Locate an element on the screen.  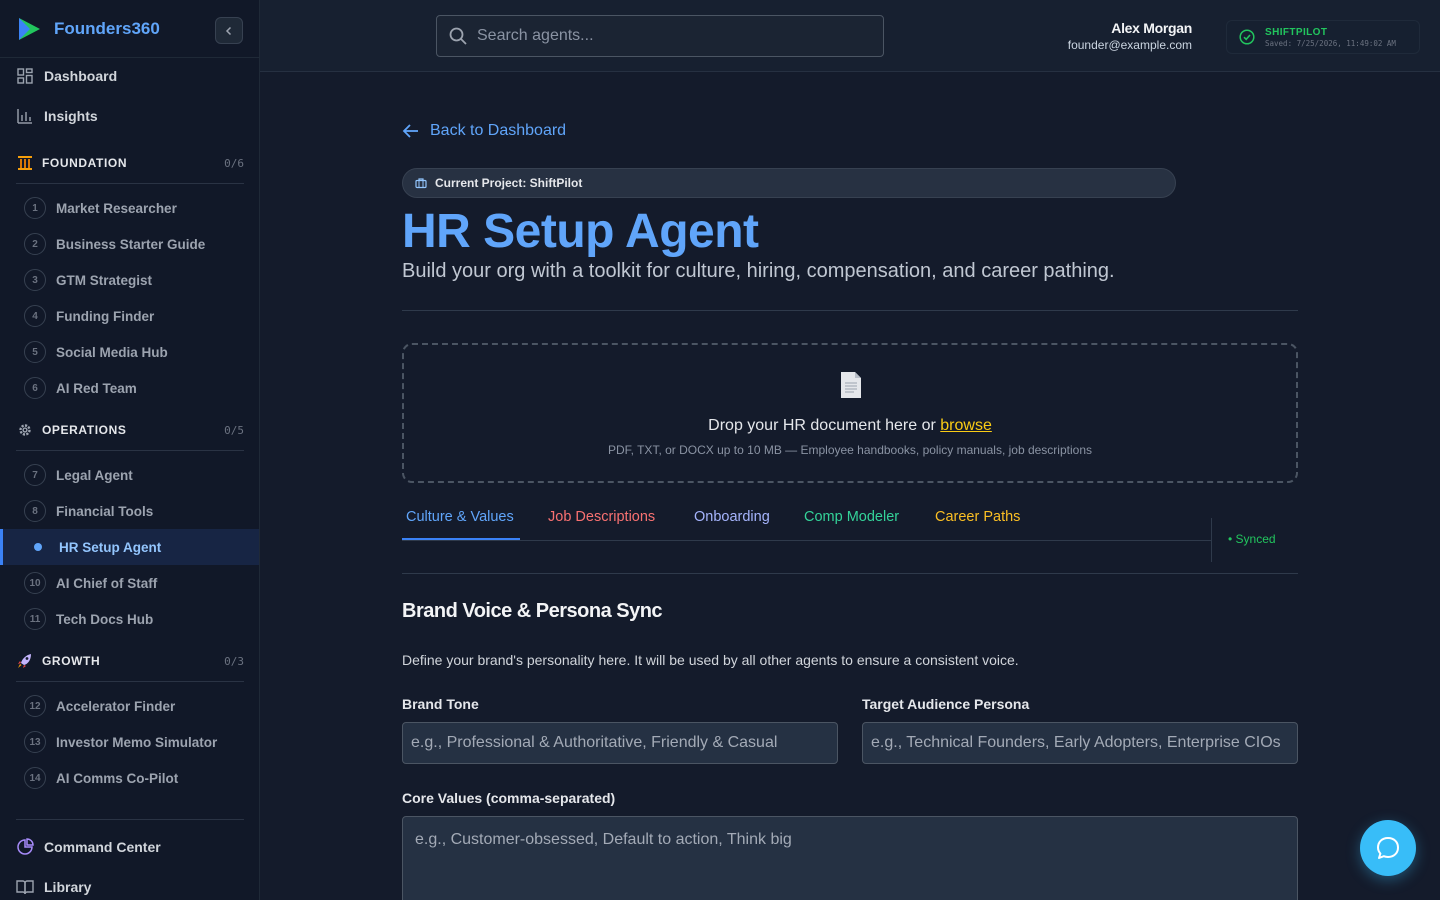
sidebar-divider is located at coordinates (129, 57).